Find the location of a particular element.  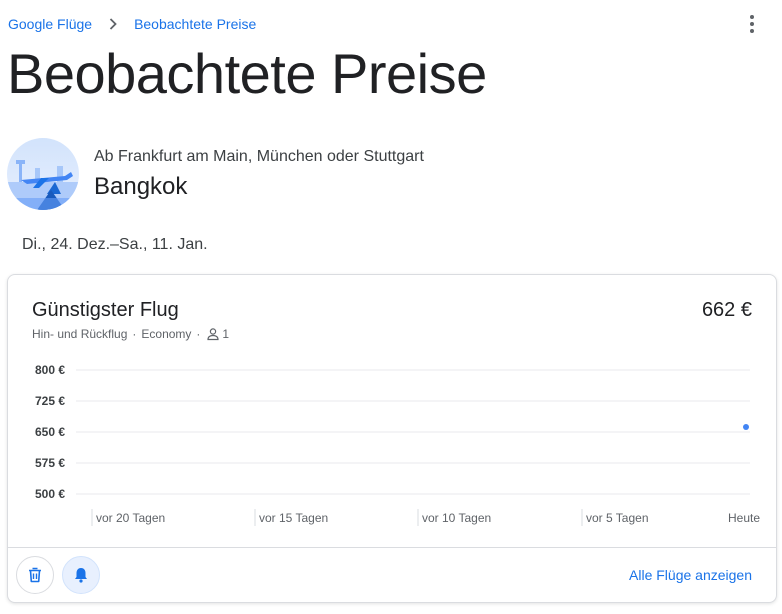

breadcrumb-tracked-prices-link: Beobachtete Preise is located at coordinates (195, 24).